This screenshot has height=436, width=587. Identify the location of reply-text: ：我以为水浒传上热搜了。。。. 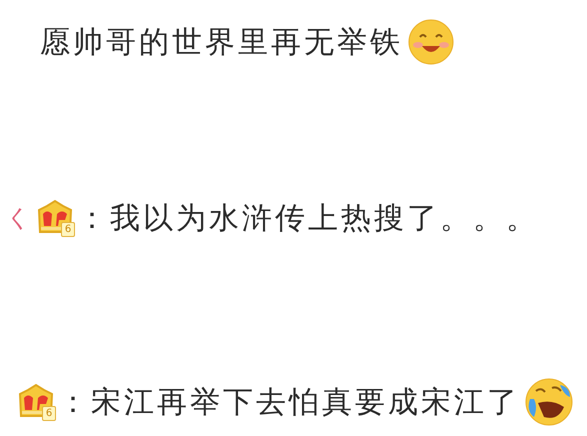
(308, 219).